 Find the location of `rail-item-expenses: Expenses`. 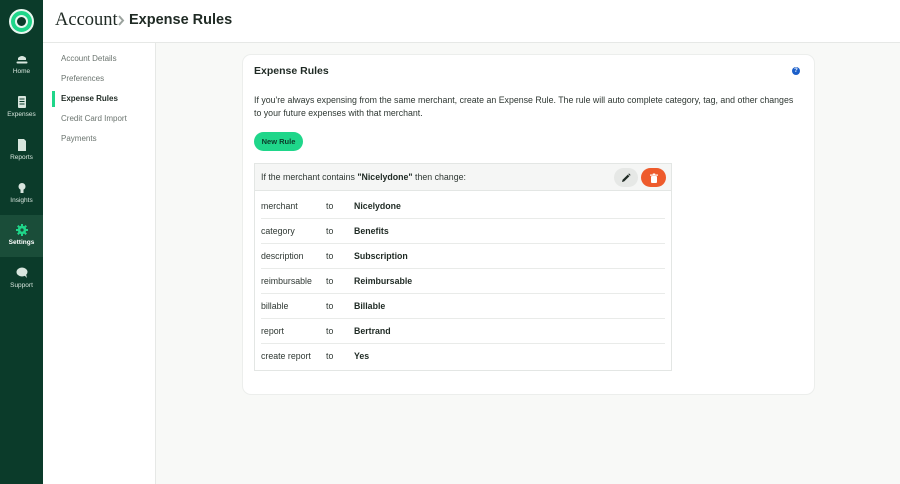

rail-item-expenses: Expenses is located at coordinates (21, 108).